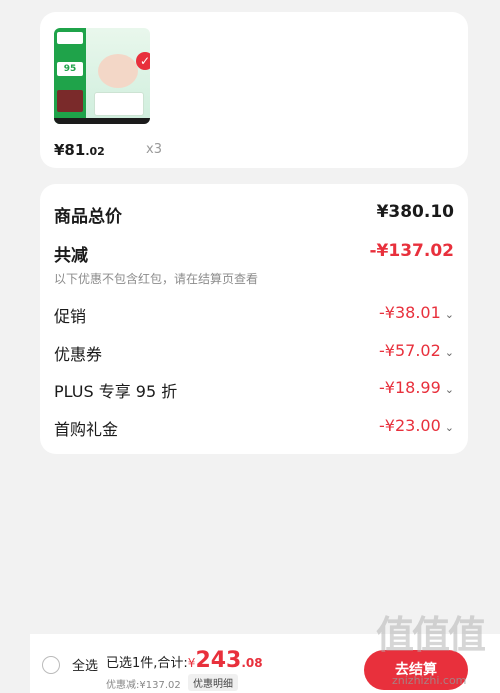 The image size is (500, 693). Describe the element at coordinates (86, 429) in the screenshot. I see `discount-label: 首购礼金` at that location.